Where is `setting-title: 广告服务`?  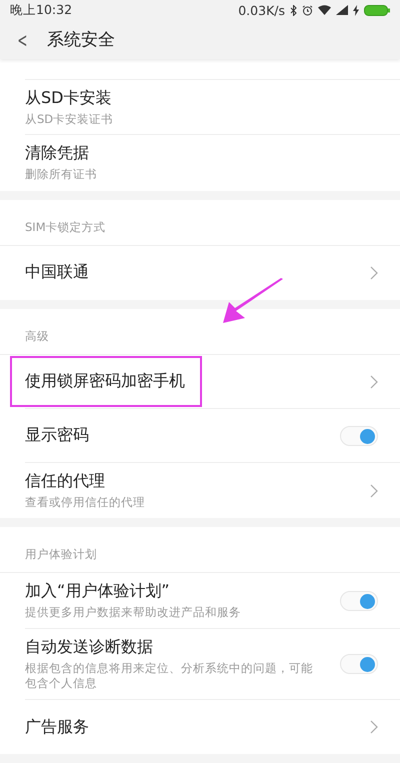
setting-title: 广告服务 is located at coordinates (57, 727).